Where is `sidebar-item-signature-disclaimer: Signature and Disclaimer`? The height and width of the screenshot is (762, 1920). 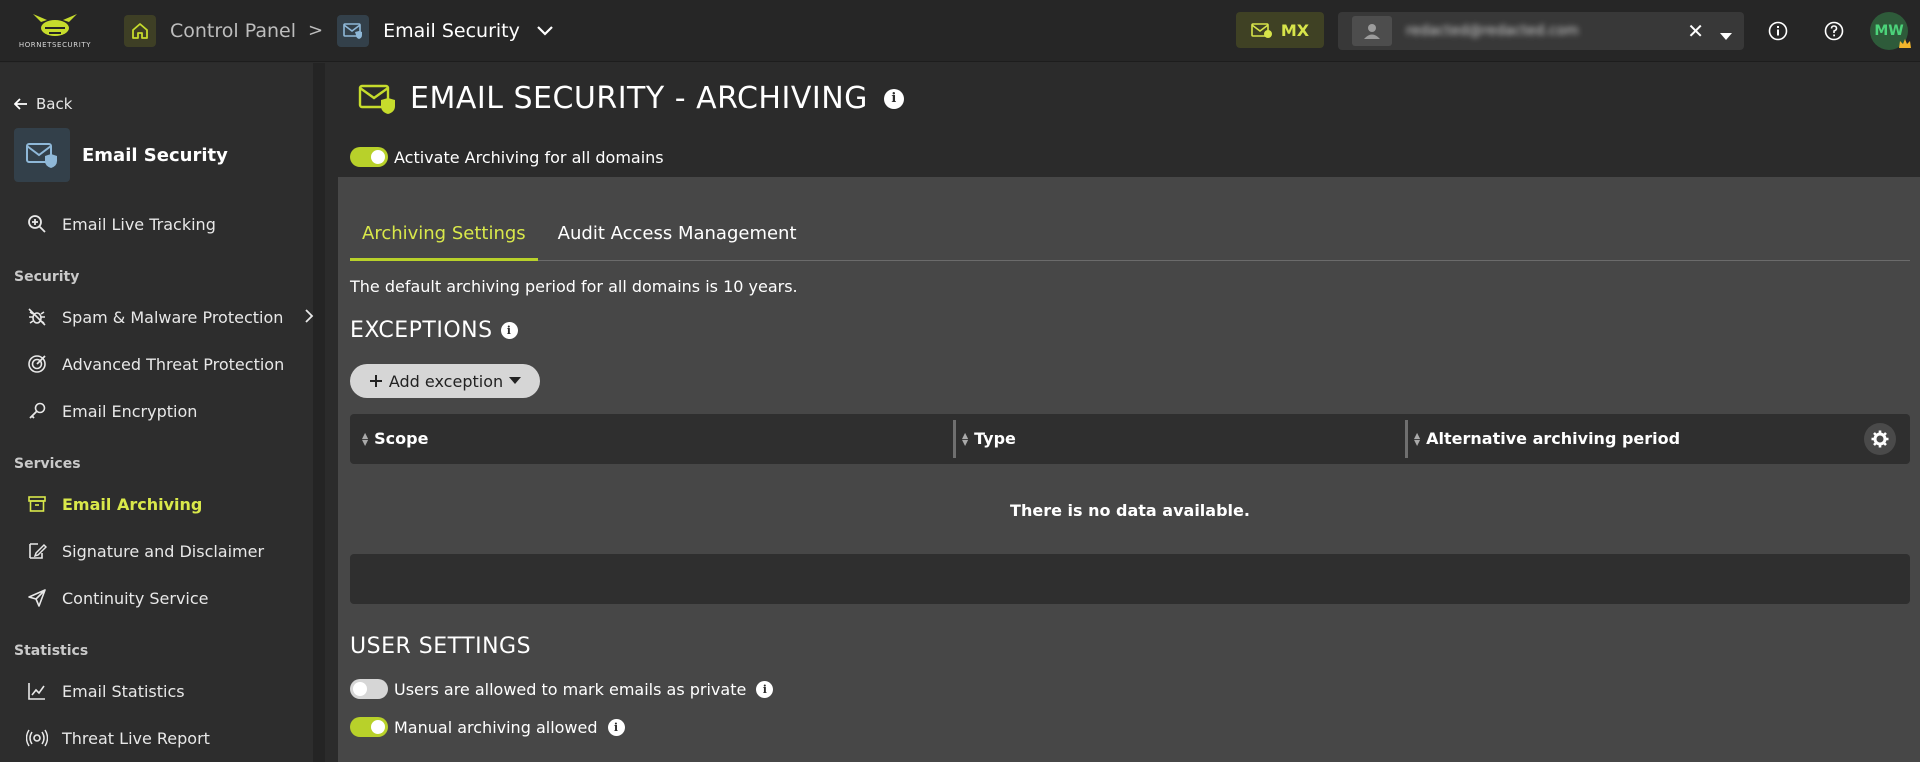 sidebar-item-signature-disclaimer: Signature and Disclaimer is located at coordinates (169, 551).